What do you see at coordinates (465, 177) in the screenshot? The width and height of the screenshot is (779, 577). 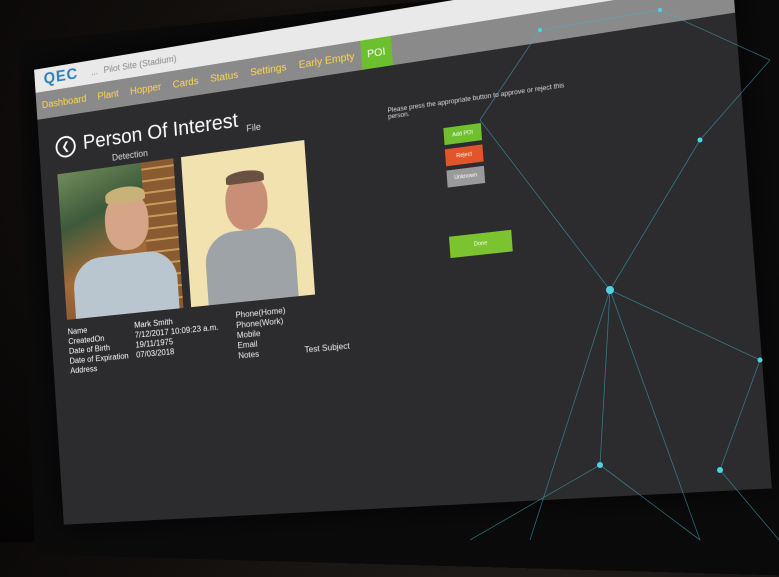 I see `unknown-button: Unknown` at bounding box center [465, 177].